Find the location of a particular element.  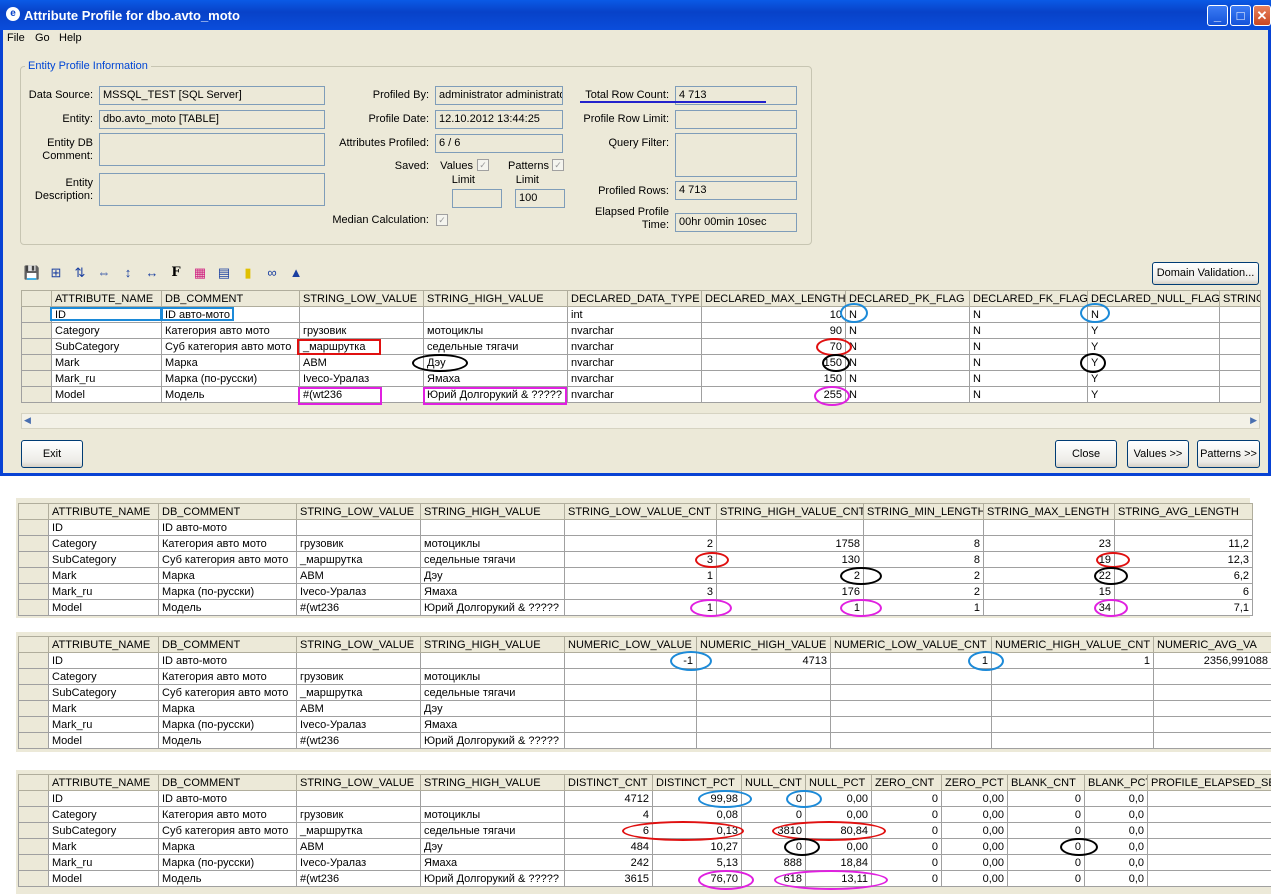

exit-button: Exit is located at coordinates (52, 454).